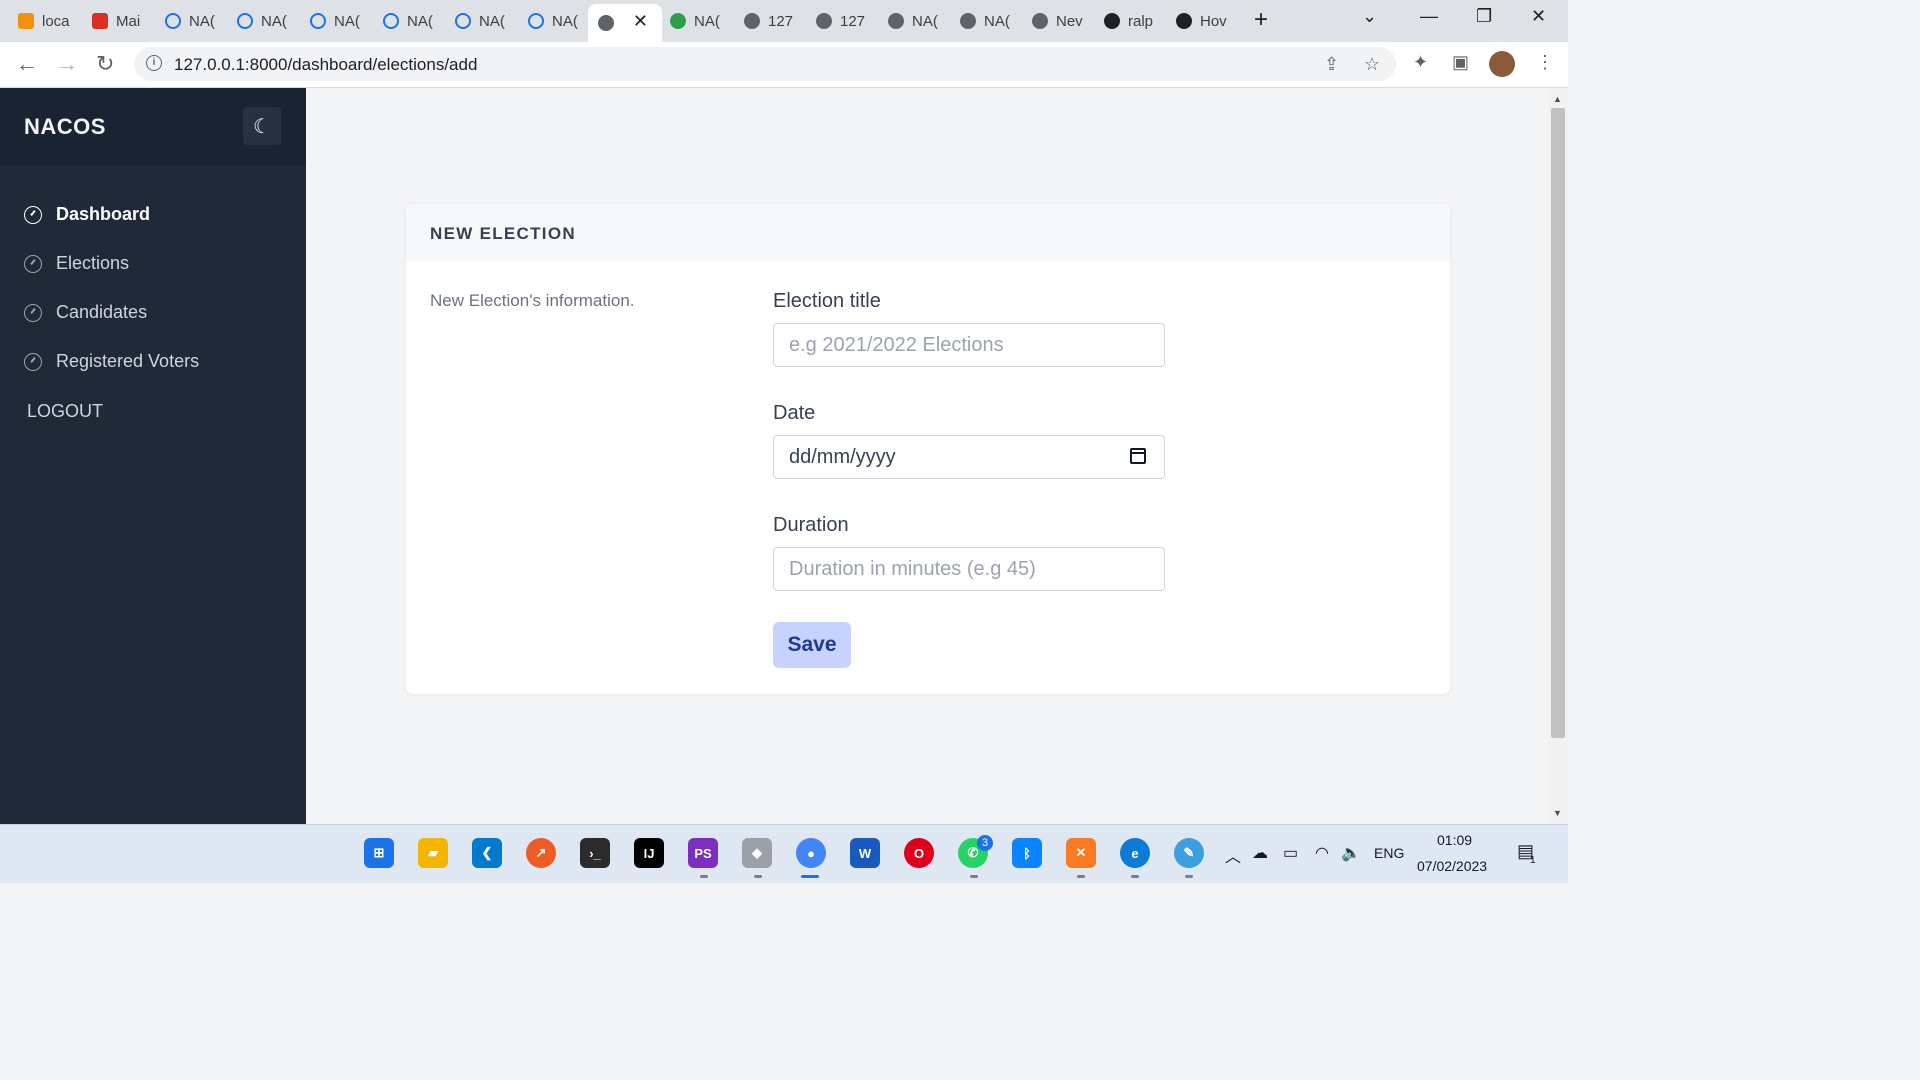  What do you see at coordinates (1545, 62) in the screenshot?
I see `menu-kebab-icon: ⋮` at bounding box center [1545, 62].